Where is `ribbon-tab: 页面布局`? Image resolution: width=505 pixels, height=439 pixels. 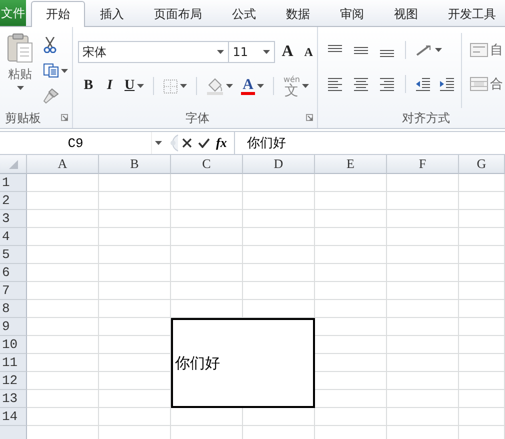
ribbon-tab: 页面布局 is located at coordinates (178, 14).